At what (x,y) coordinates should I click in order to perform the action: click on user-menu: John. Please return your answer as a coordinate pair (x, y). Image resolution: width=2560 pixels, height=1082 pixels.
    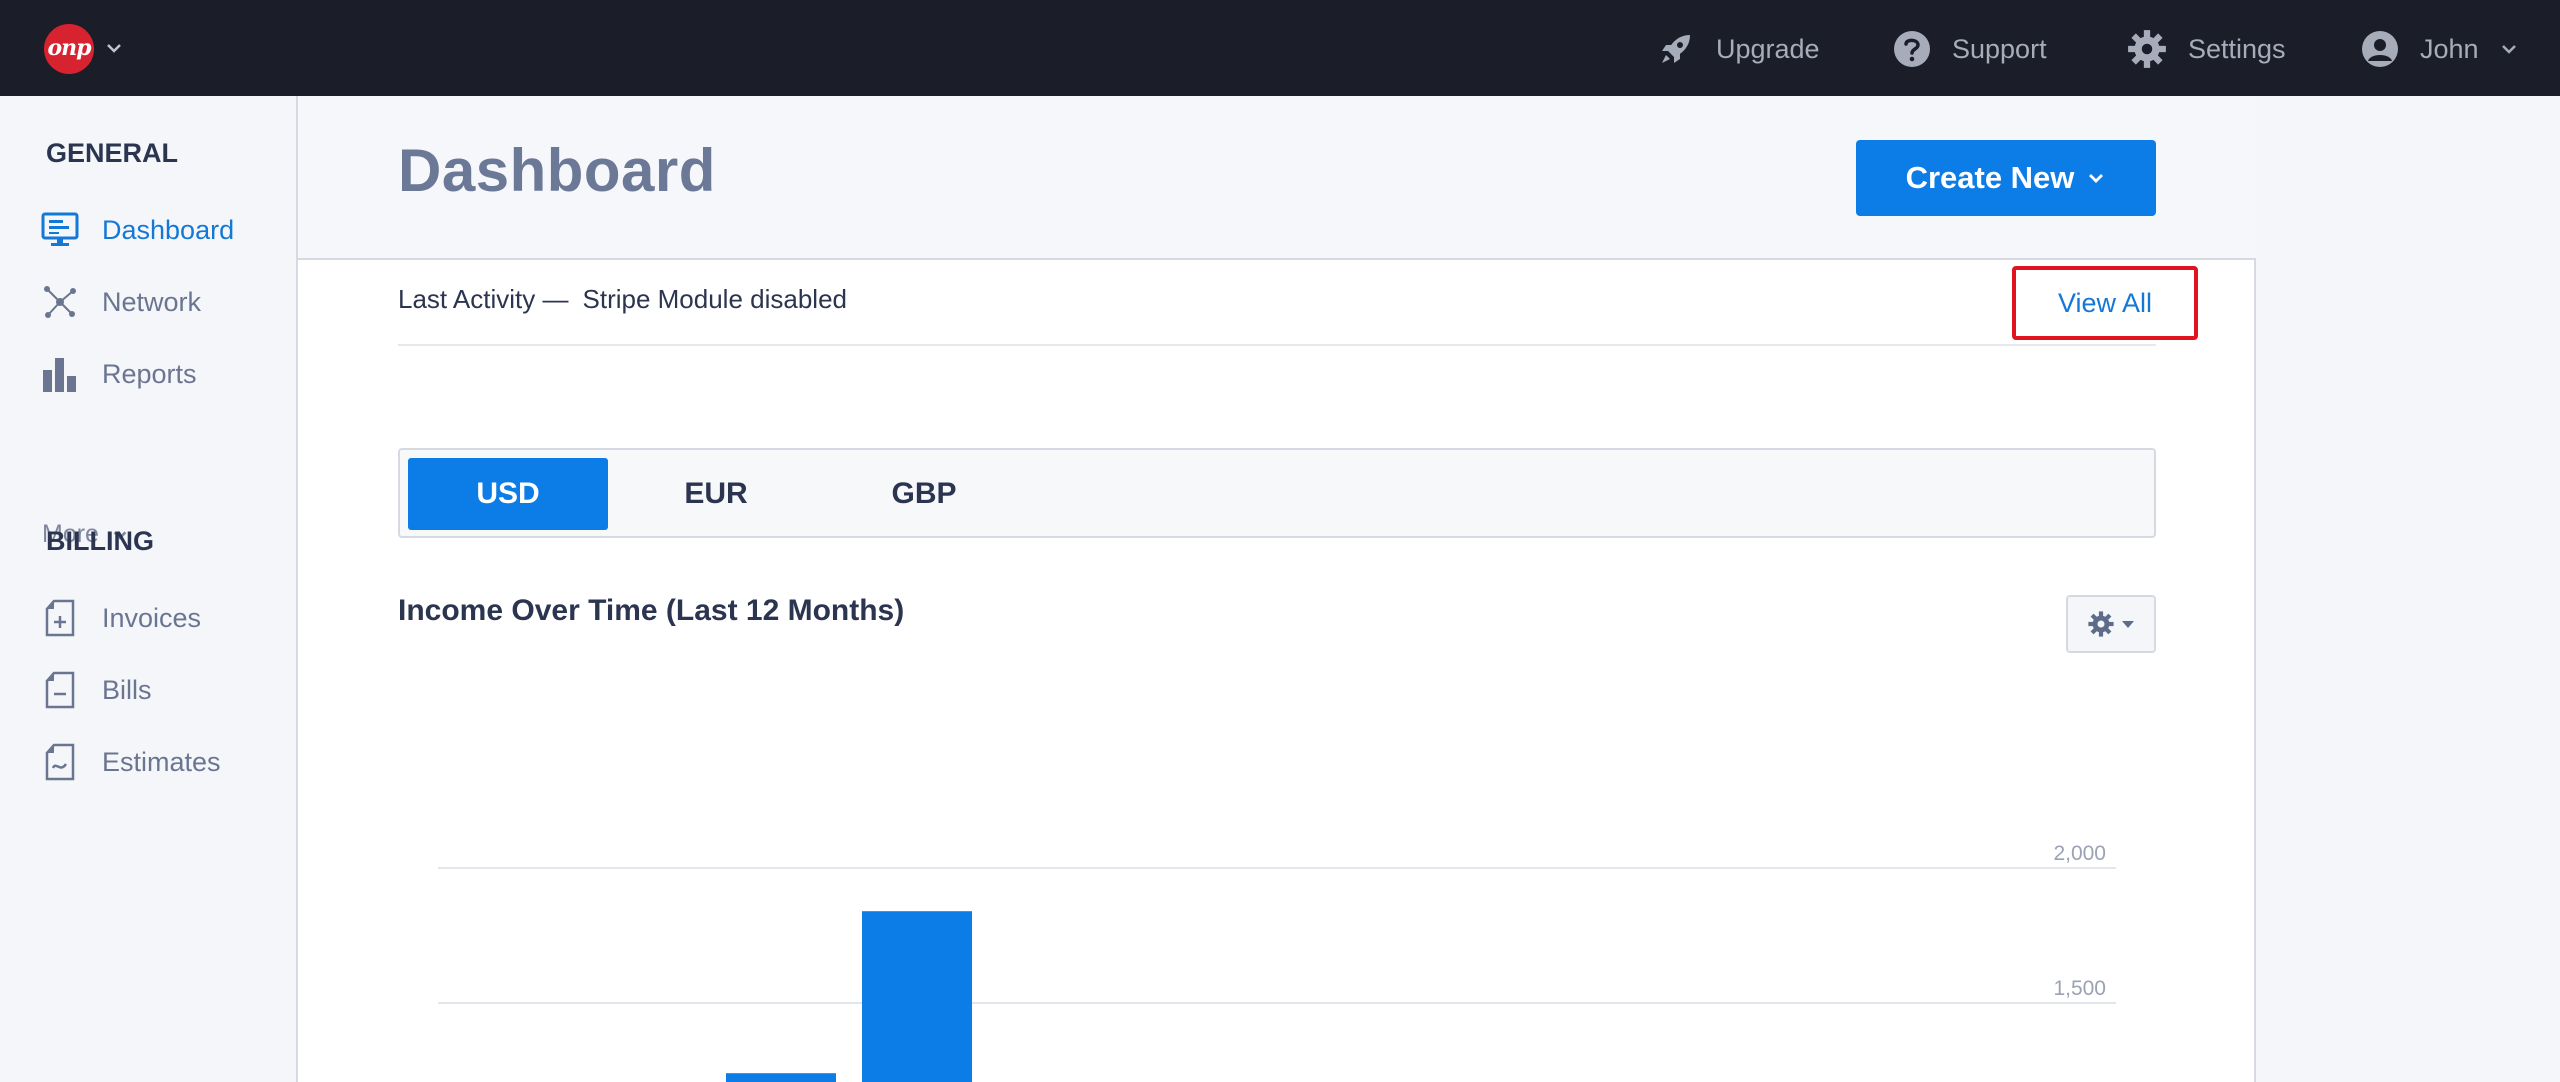
    Looking at the image, I should click on (2439, 49).